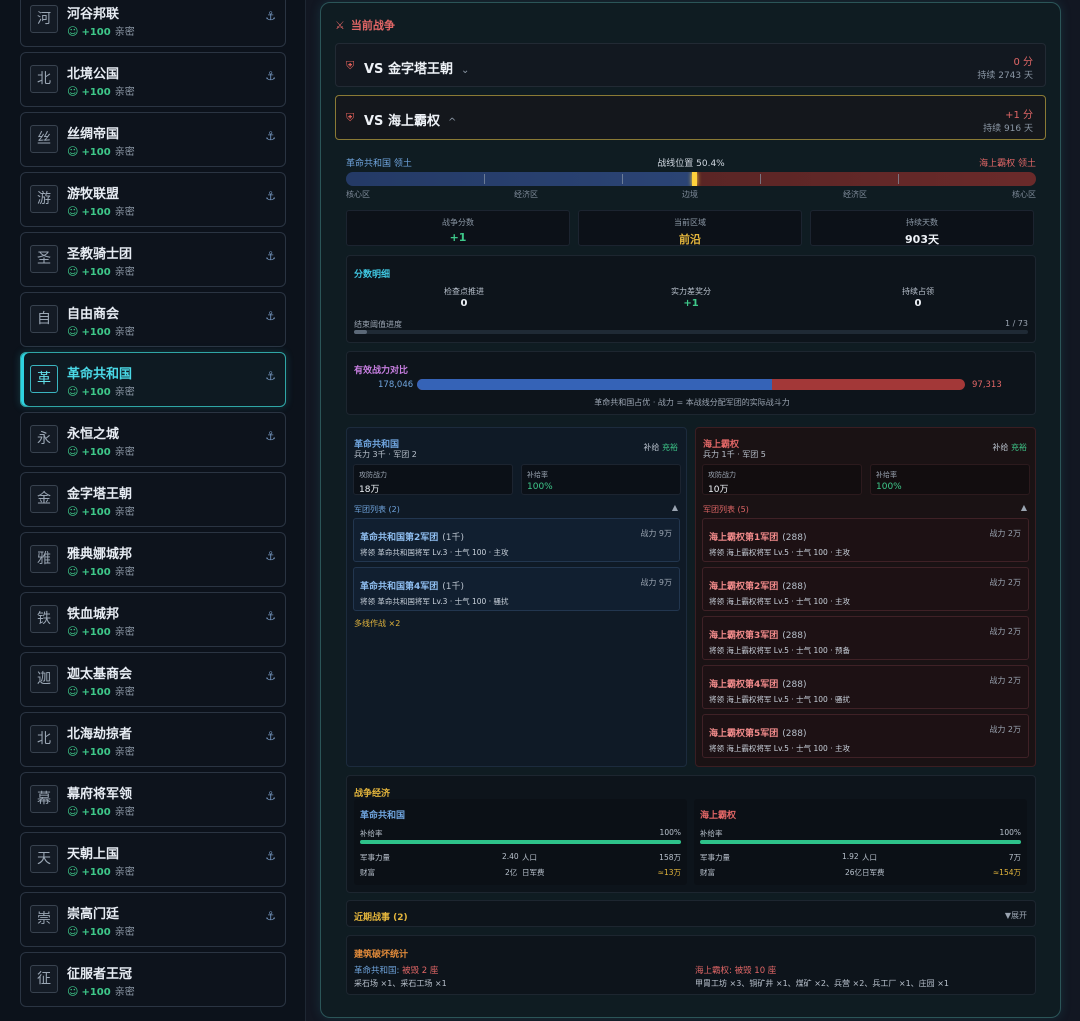 The width and height of the screenshot is (1080, 1021). I want to click on chevron-up-icon: ^, so click(452, 122).